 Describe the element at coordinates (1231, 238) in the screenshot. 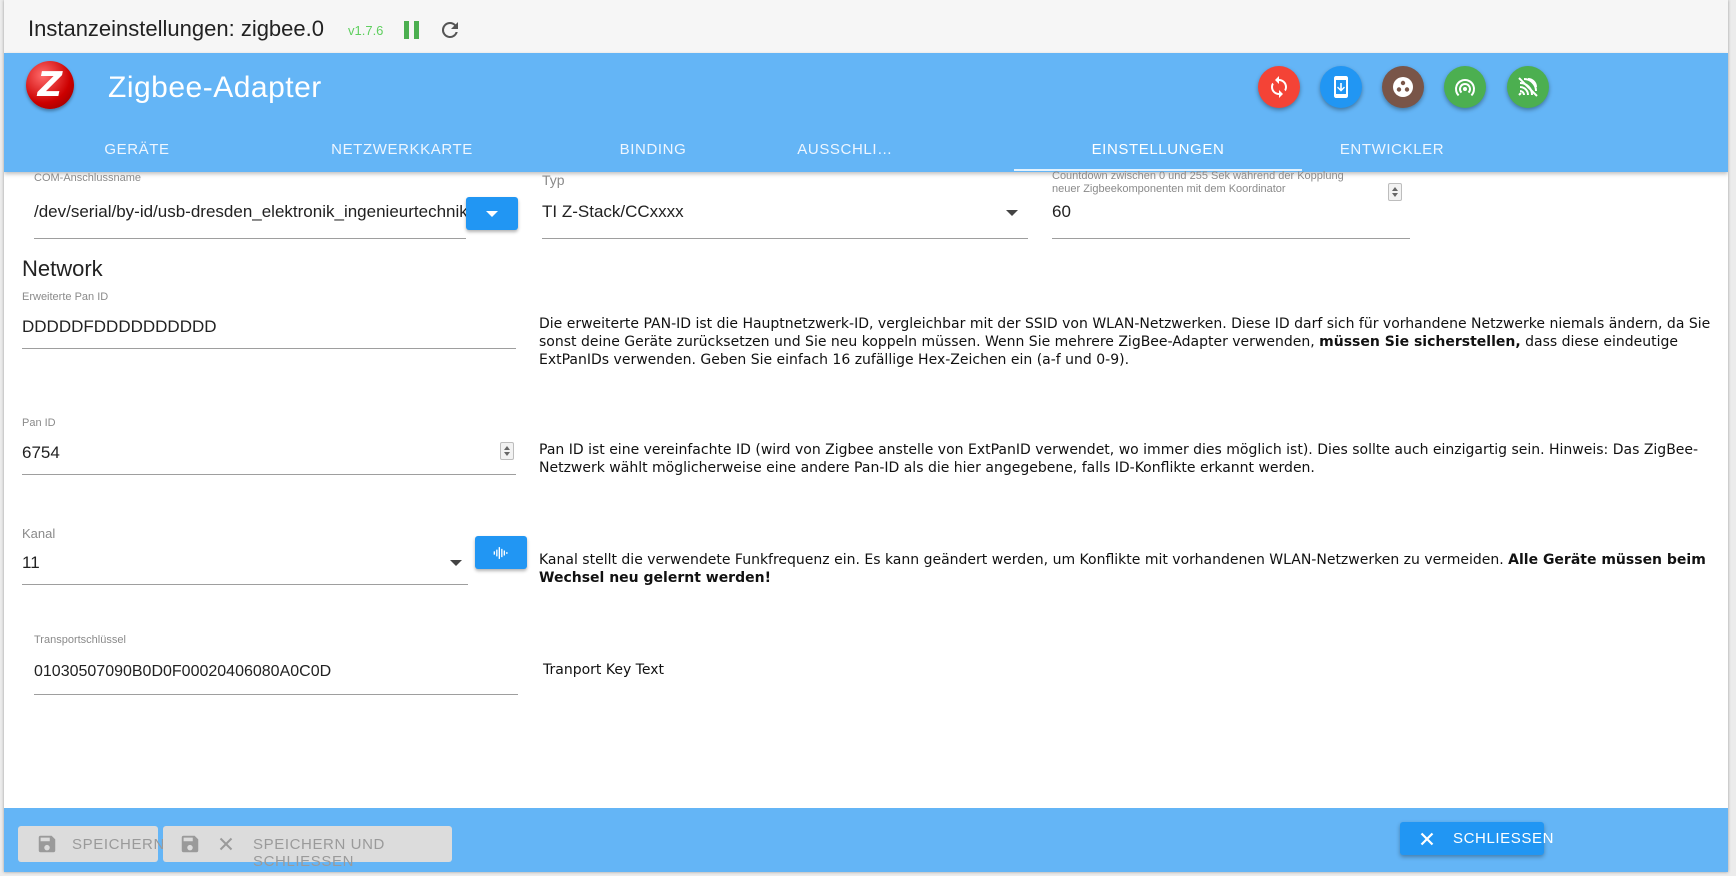

I see `countdown-underline` at that location.